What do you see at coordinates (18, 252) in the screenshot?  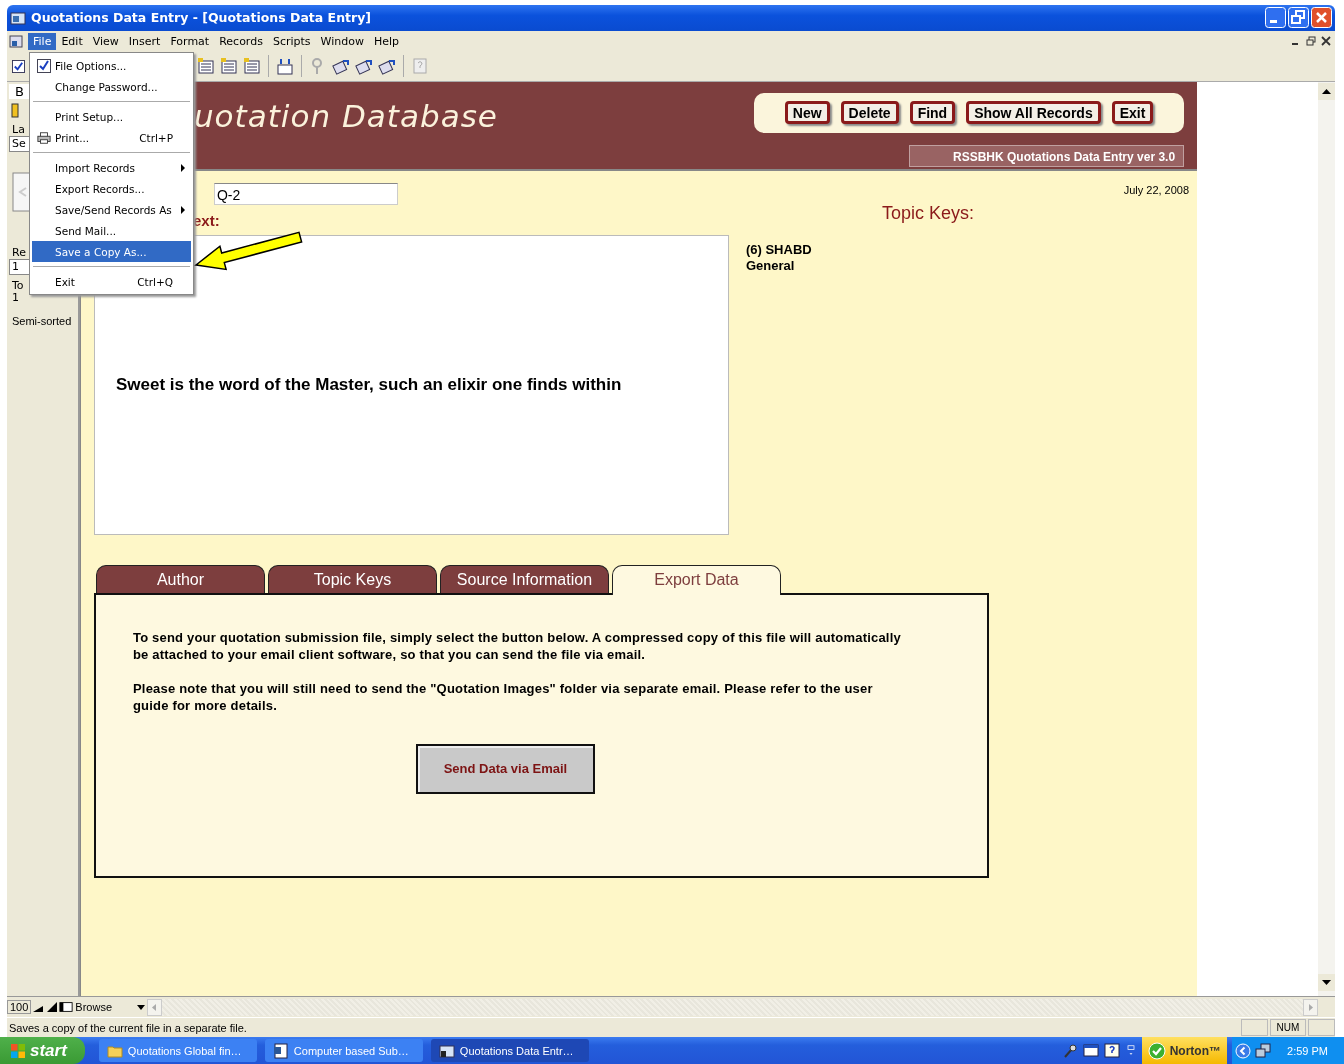 I see `record-label: Re` at bounding box center [18, 252].